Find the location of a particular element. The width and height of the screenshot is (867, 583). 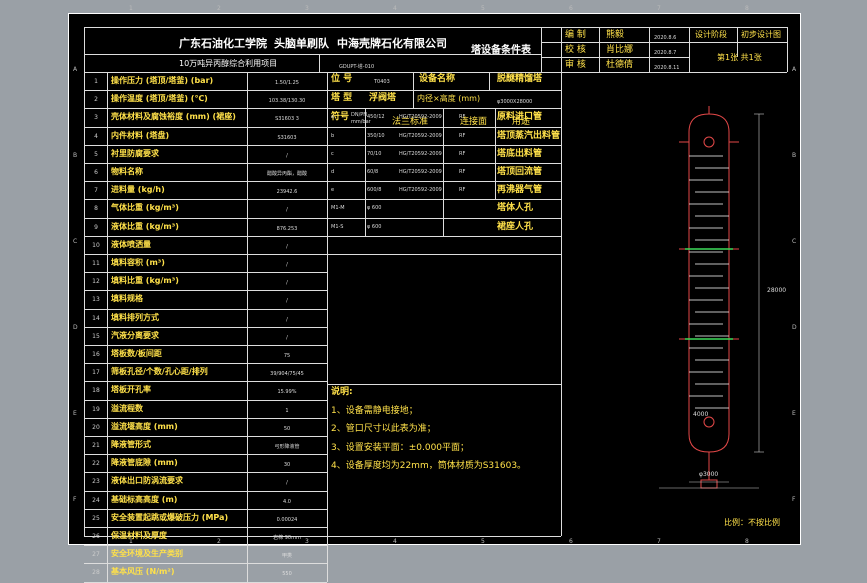

param-value: 50 is located at coordinates (287, 428).